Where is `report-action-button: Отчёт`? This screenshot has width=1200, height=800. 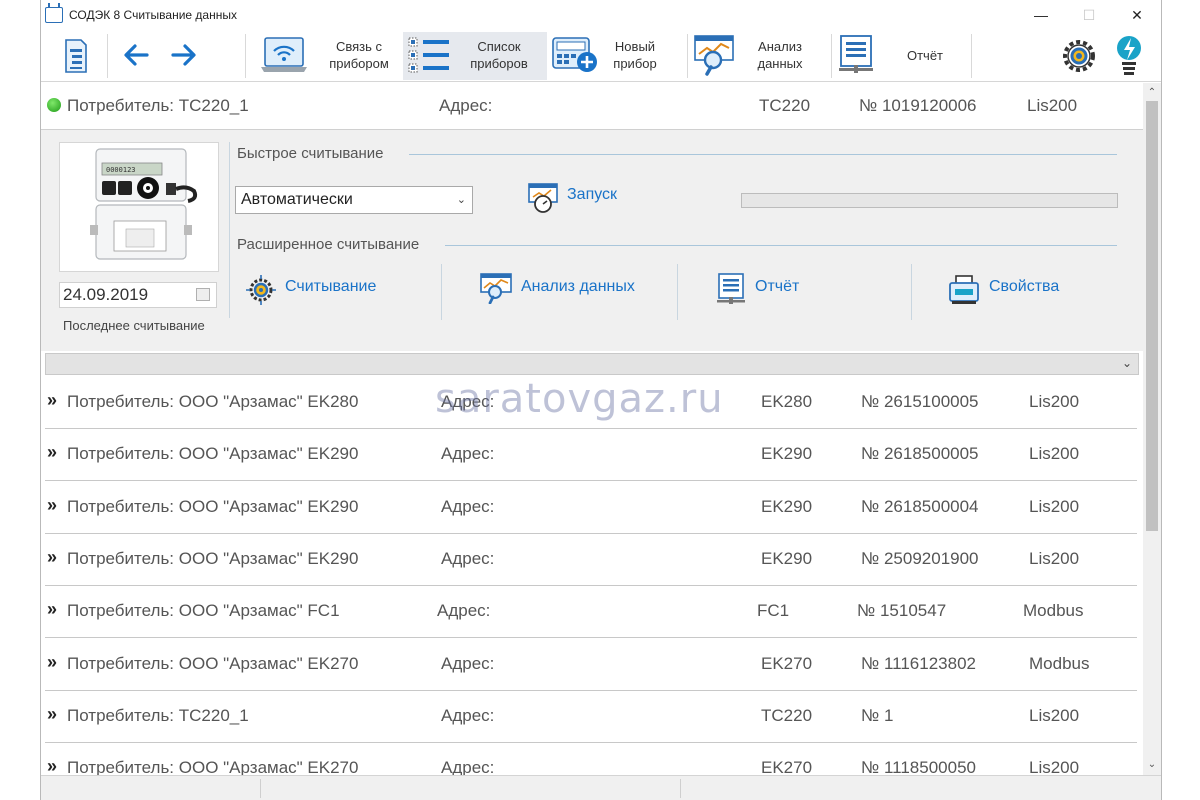 report-action-button: Отчёт is located at coordinates (777, 287).